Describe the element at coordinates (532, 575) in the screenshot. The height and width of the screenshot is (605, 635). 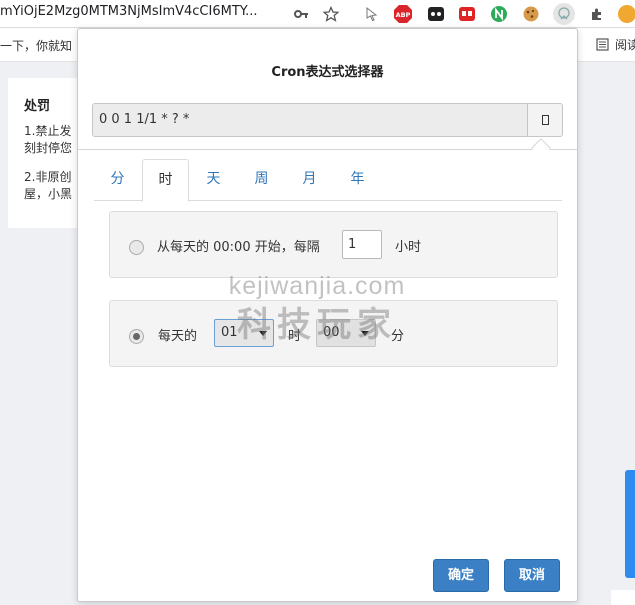
I see `cancel-button: 取消` at that location.